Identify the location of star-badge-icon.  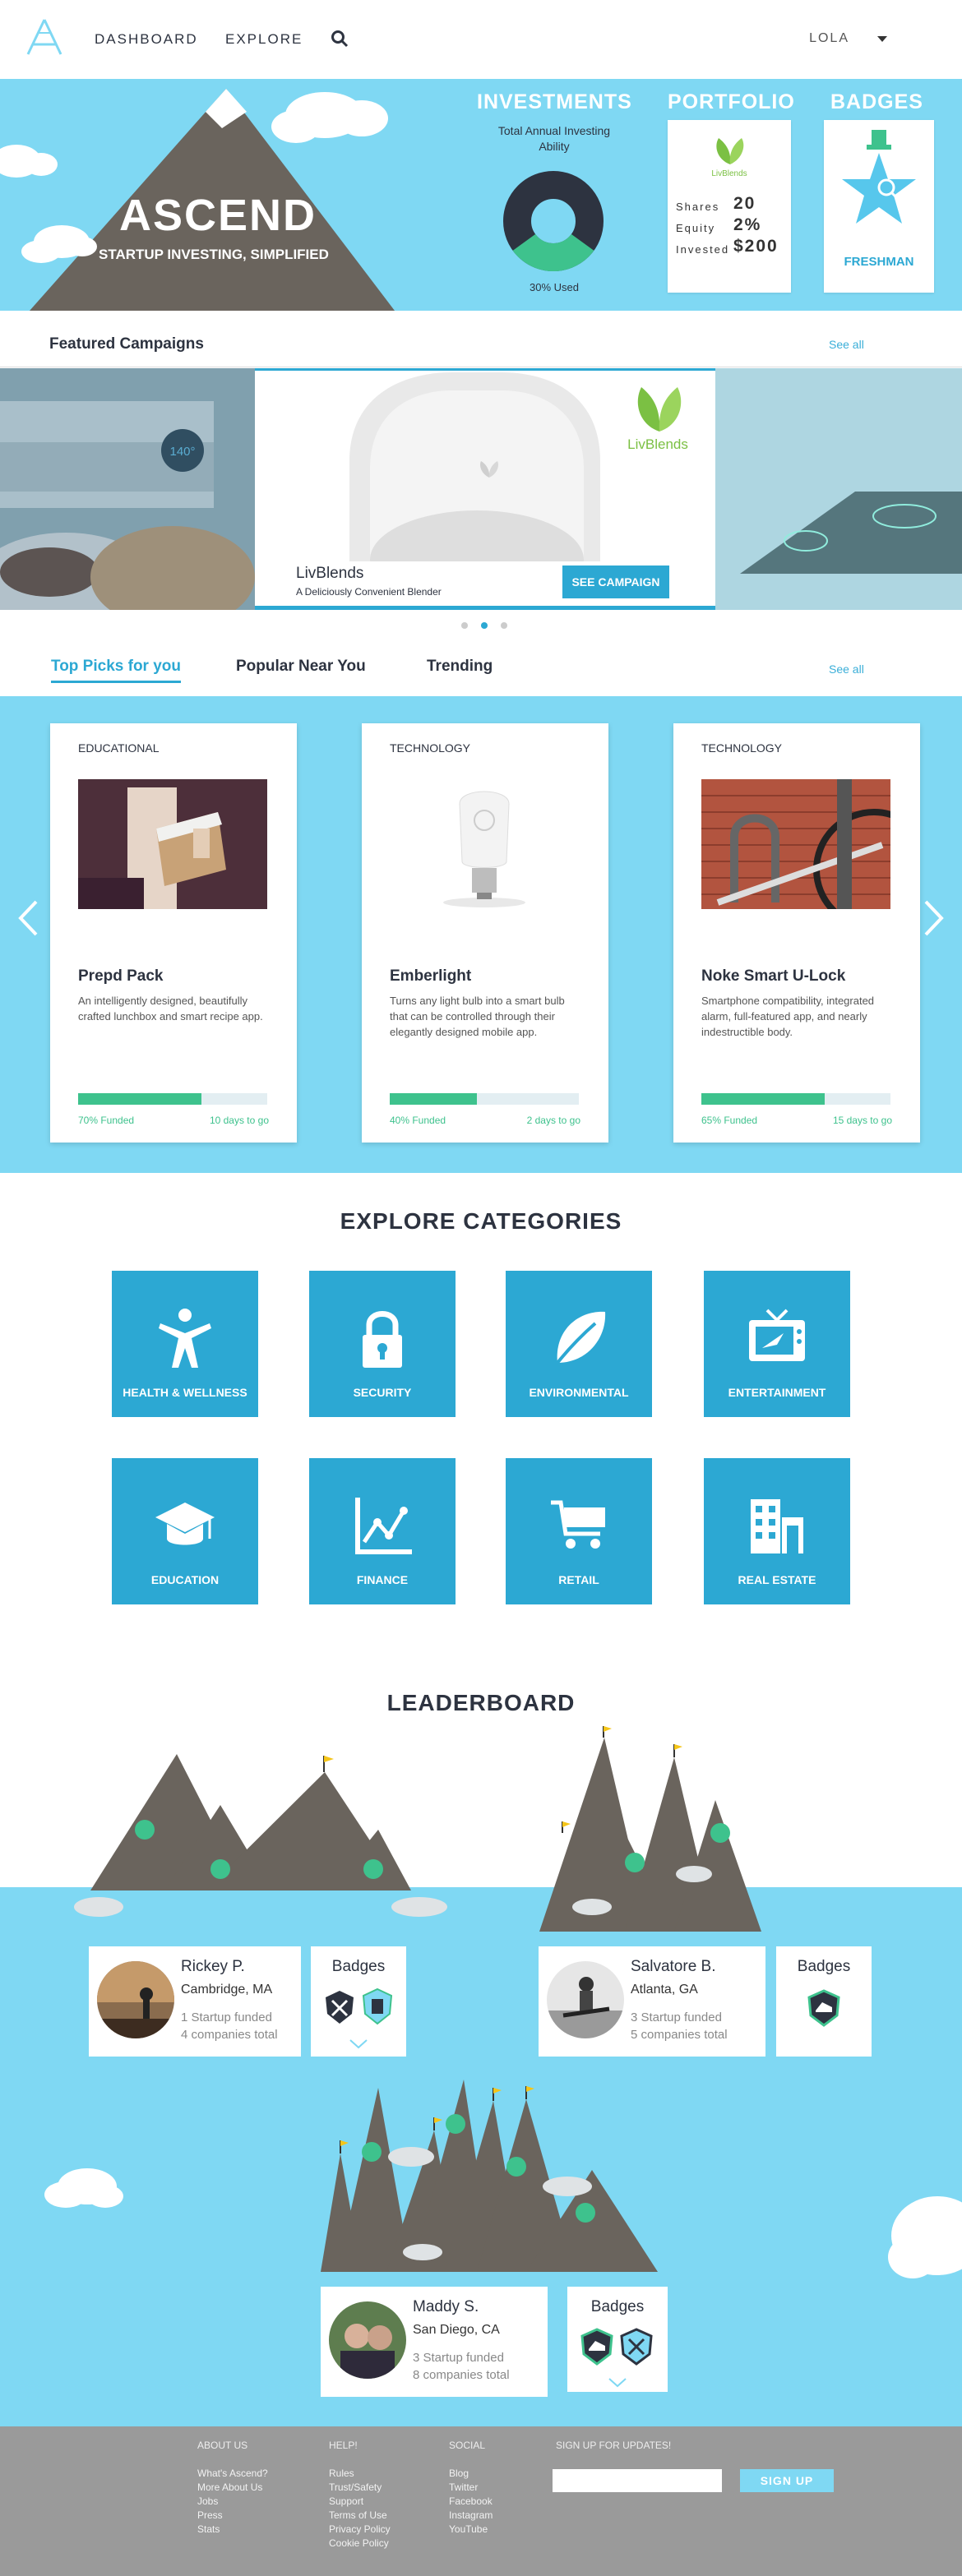
(879, 177).